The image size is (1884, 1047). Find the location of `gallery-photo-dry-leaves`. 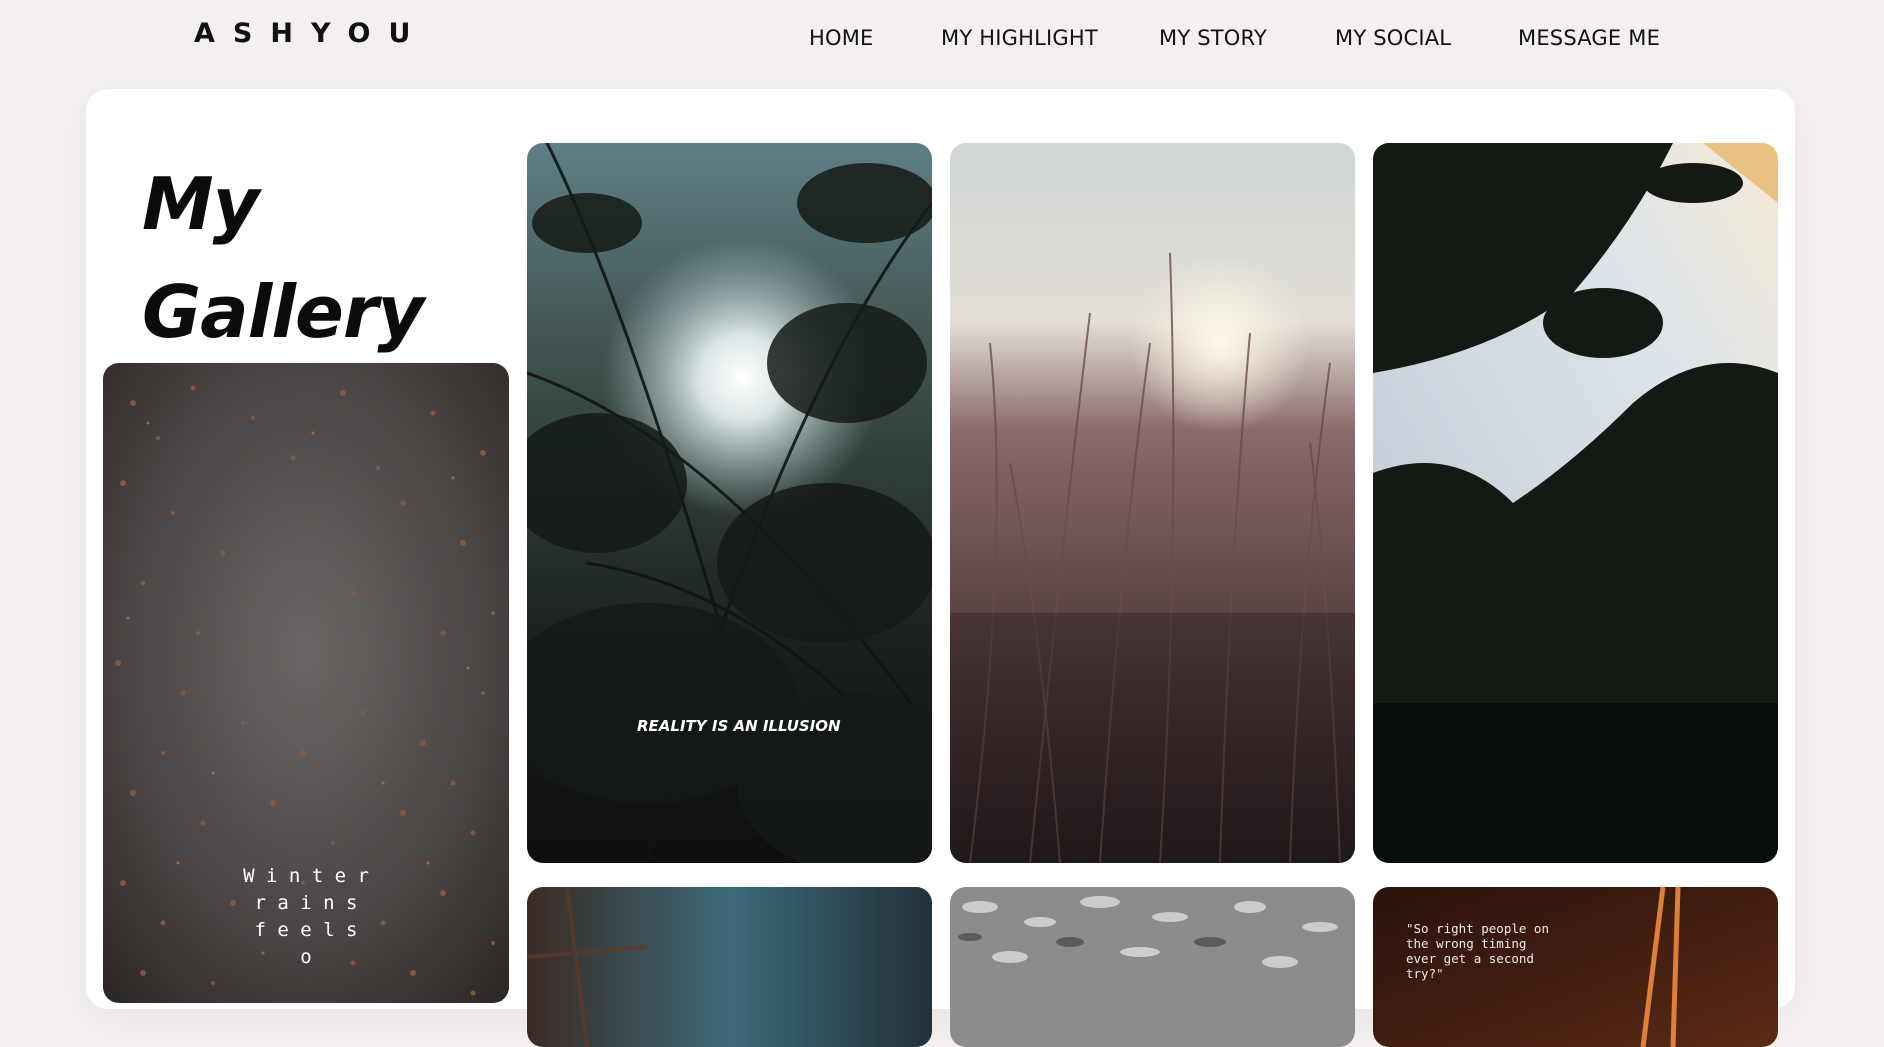

gallery-photo-dry-leaves is located at coordinates (1152, 967).